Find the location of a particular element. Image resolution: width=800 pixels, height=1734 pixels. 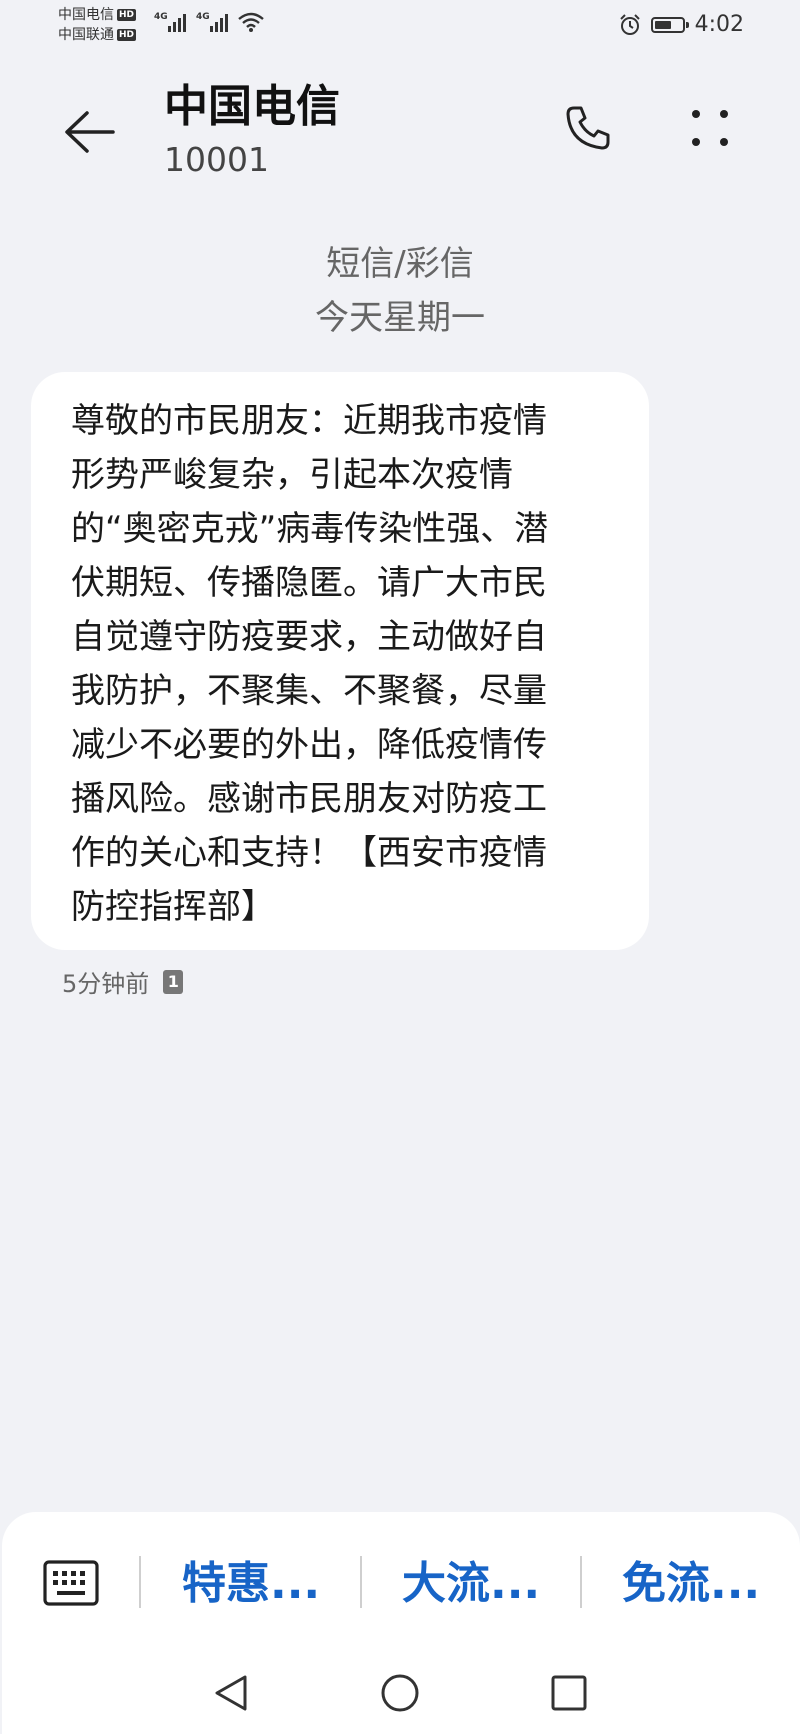

triangle-back-icon is located at coordinates (231, 1693).